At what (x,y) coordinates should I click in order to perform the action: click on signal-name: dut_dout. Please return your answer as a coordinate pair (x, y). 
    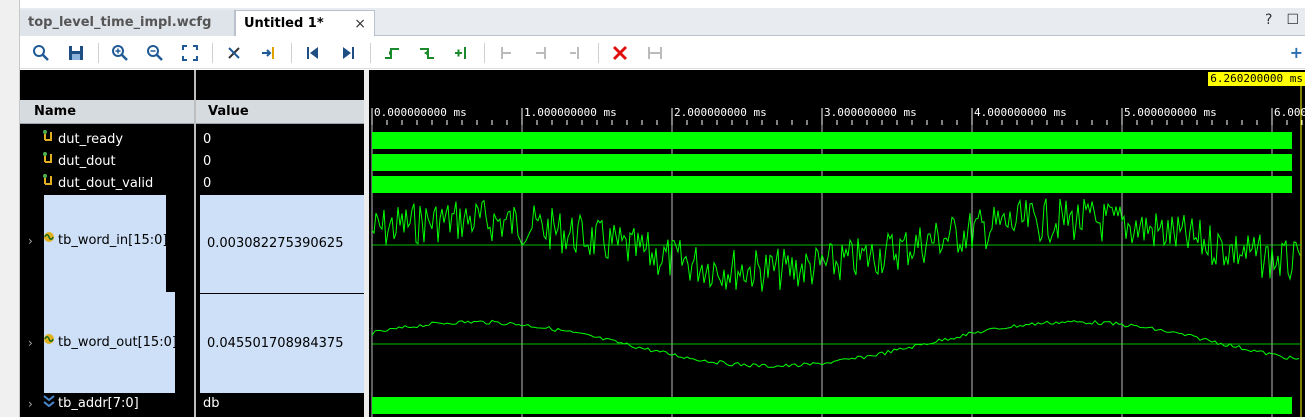
    Looking at the image, I should click on (87, 161).